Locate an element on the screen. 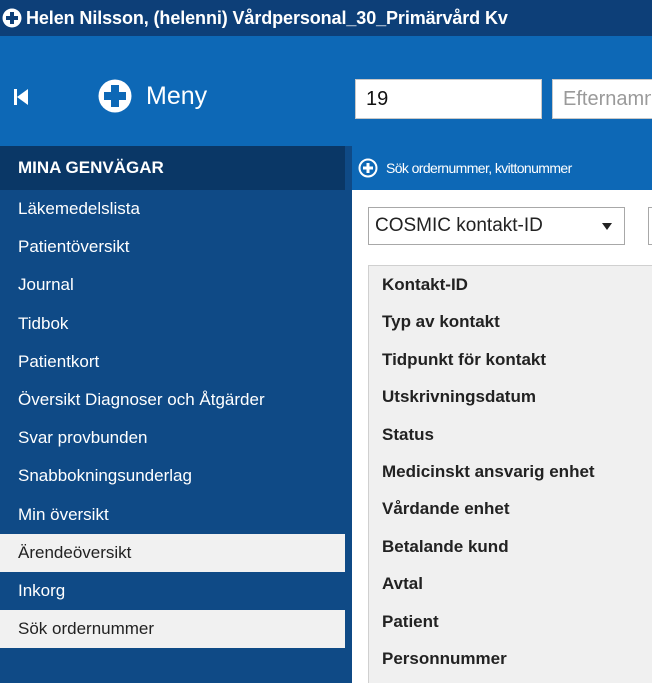 The image size is (652, 683). sidebar-header: MINA GENVÄGAR is located at coordinates (172, 168).